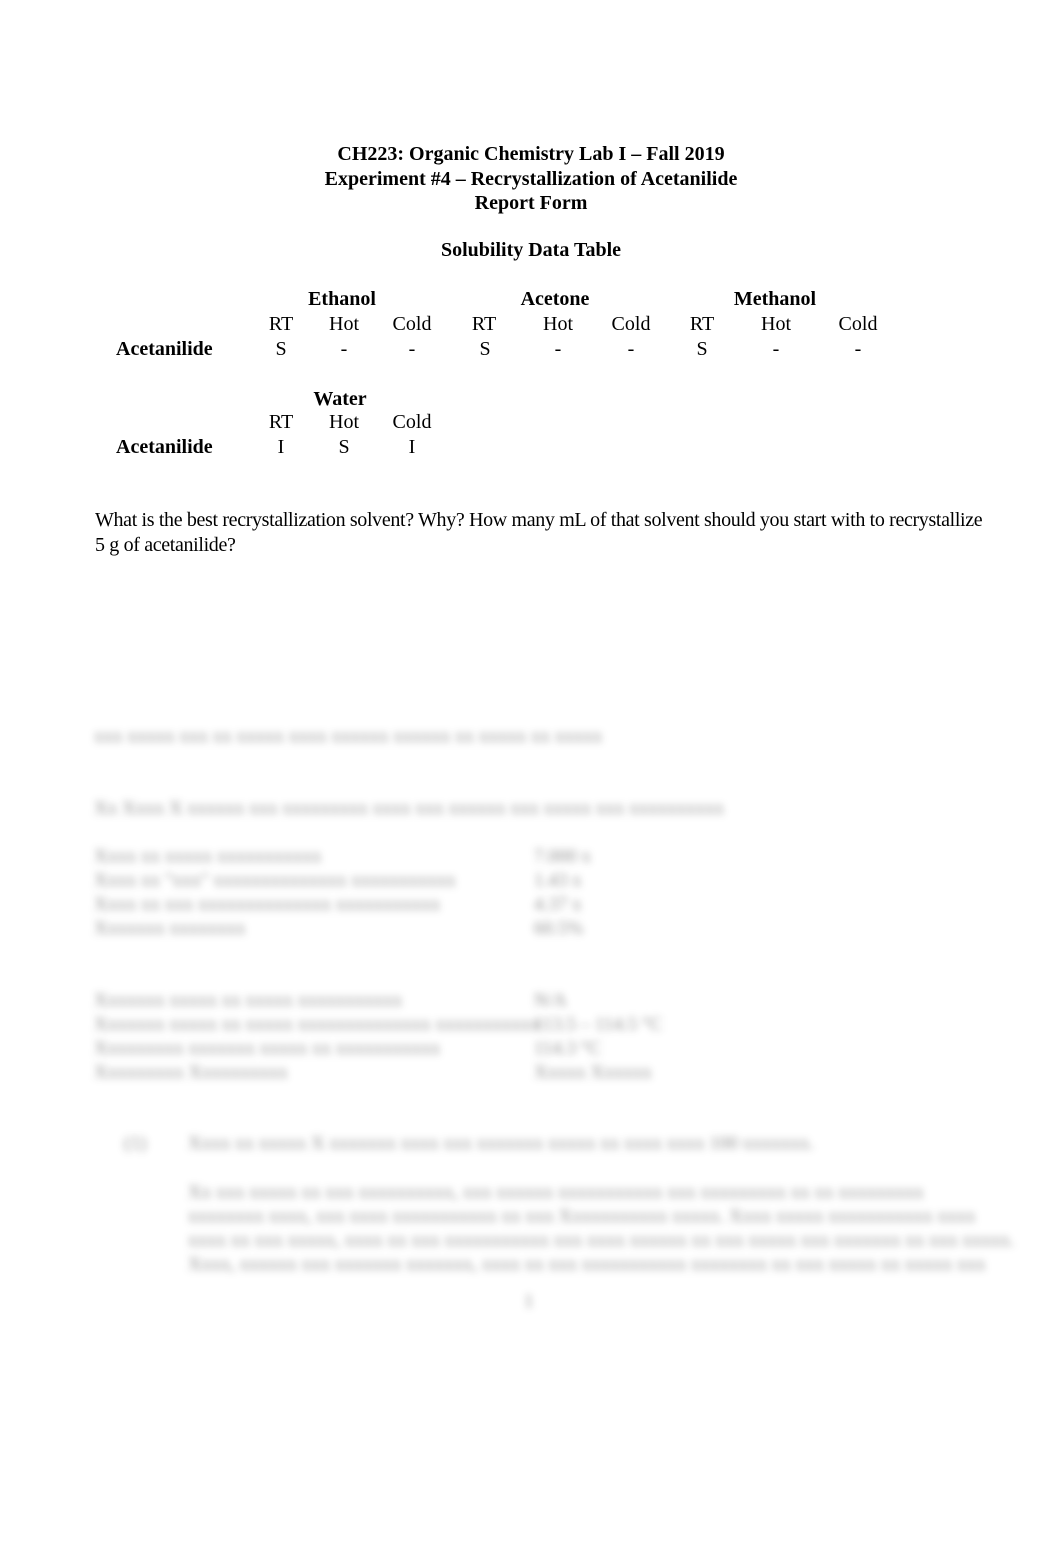  I want to click on blurred-value: 60.5%, so click(559, 928).